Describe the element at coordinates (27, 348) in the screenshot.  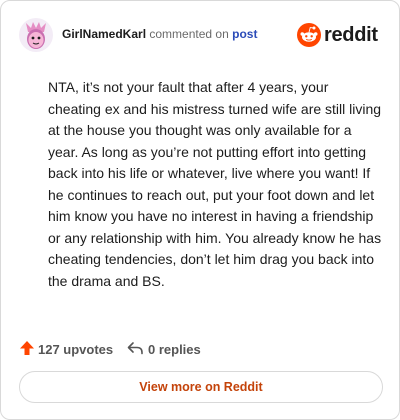
I see `upvote-arrow-icon` at that location.